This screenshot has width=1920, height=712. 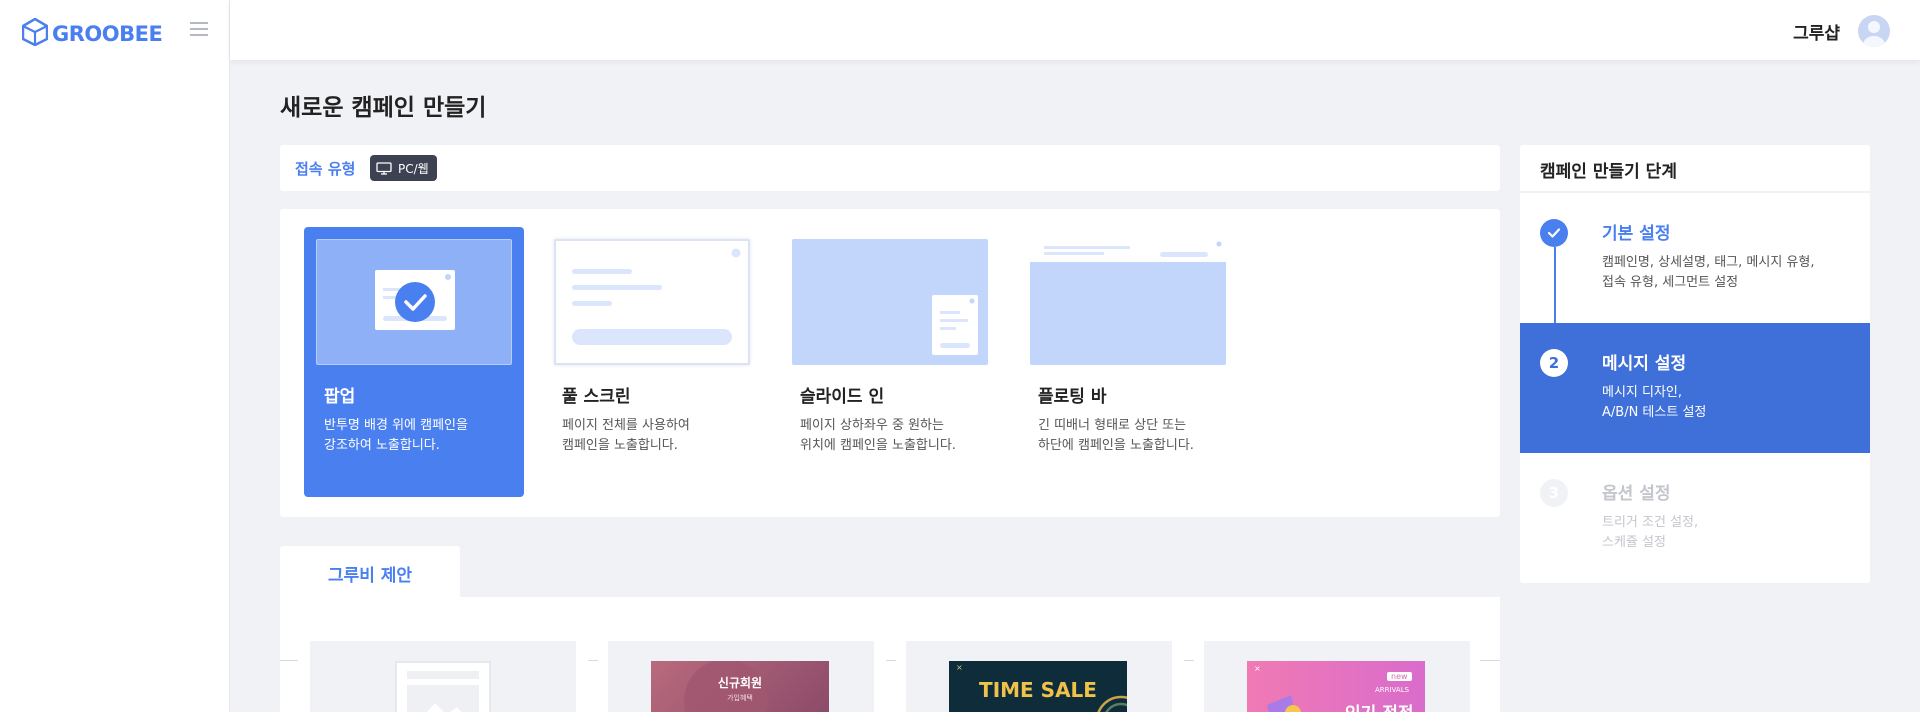 I want to click on access-type-badge: PC/웹, so click(x=403, y=168).